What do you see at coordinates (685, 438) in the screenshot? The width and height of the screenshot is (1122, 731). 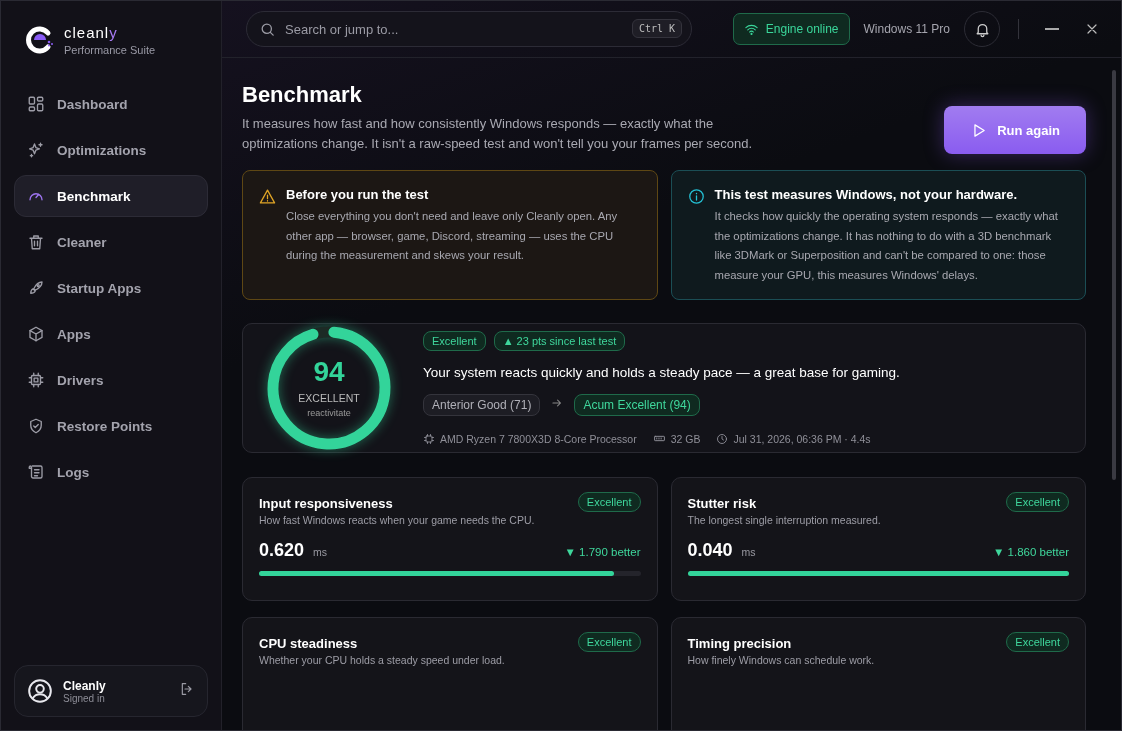 I see `ram-label: 32 GB` at bounding box center [685, 438].